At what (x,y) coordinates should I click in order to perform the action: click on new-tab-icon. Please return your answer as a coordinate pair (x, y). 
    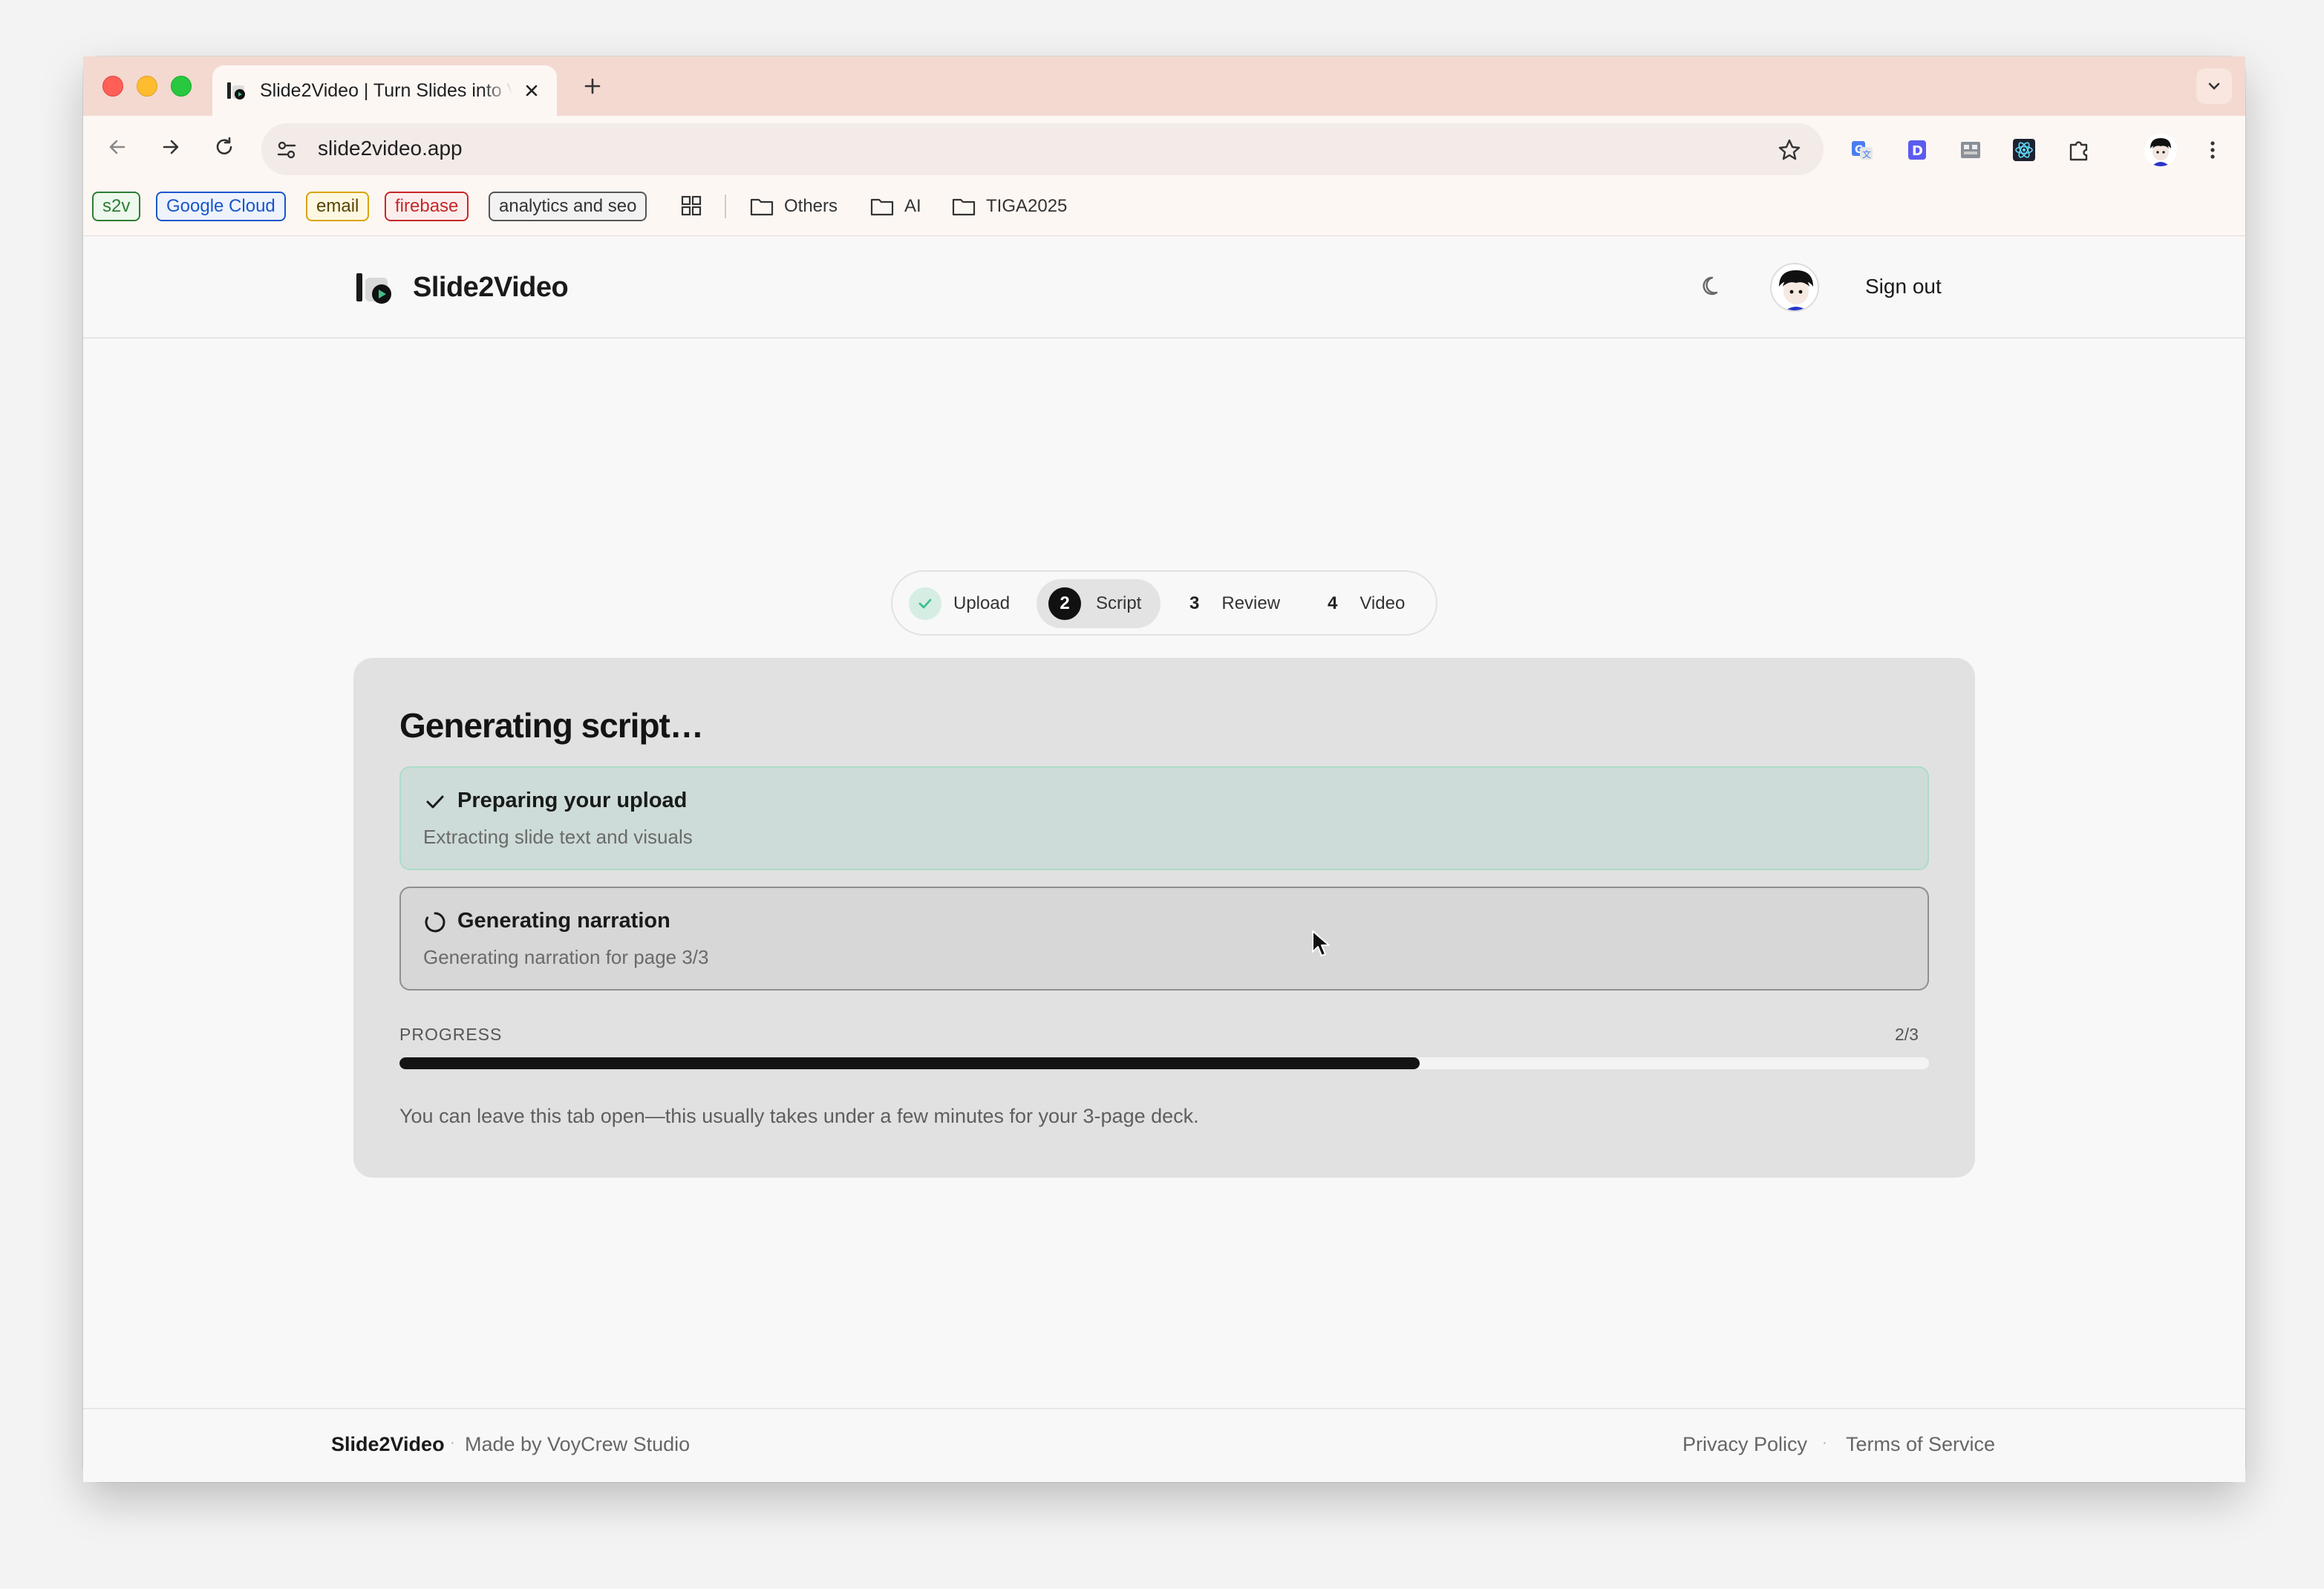
    Looking at the image, I should click on (592, 86).